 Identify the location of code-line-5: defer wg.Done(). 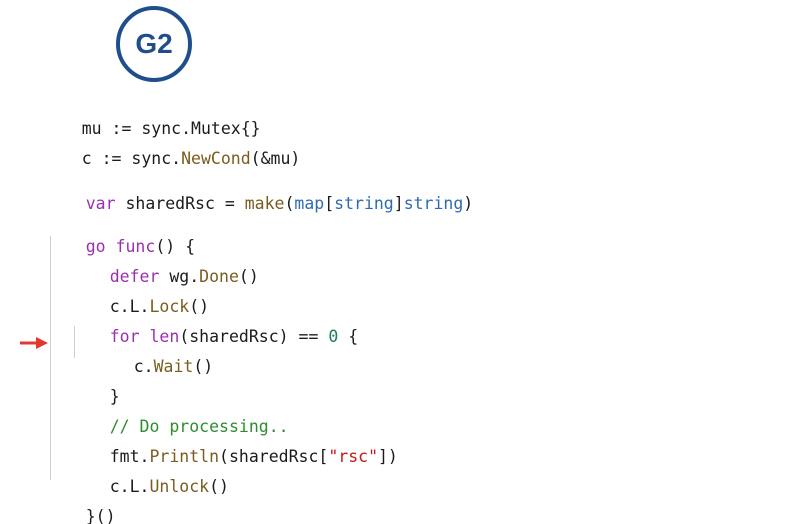
(164, 263).